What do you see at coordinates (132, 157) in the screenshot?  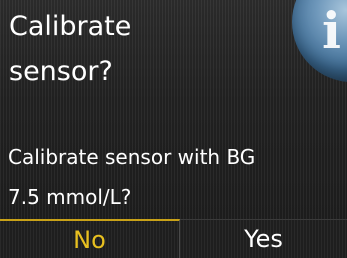 I see `dialog-message-line1: Calibrate sensor with BG` at bounding box center [132, 157].